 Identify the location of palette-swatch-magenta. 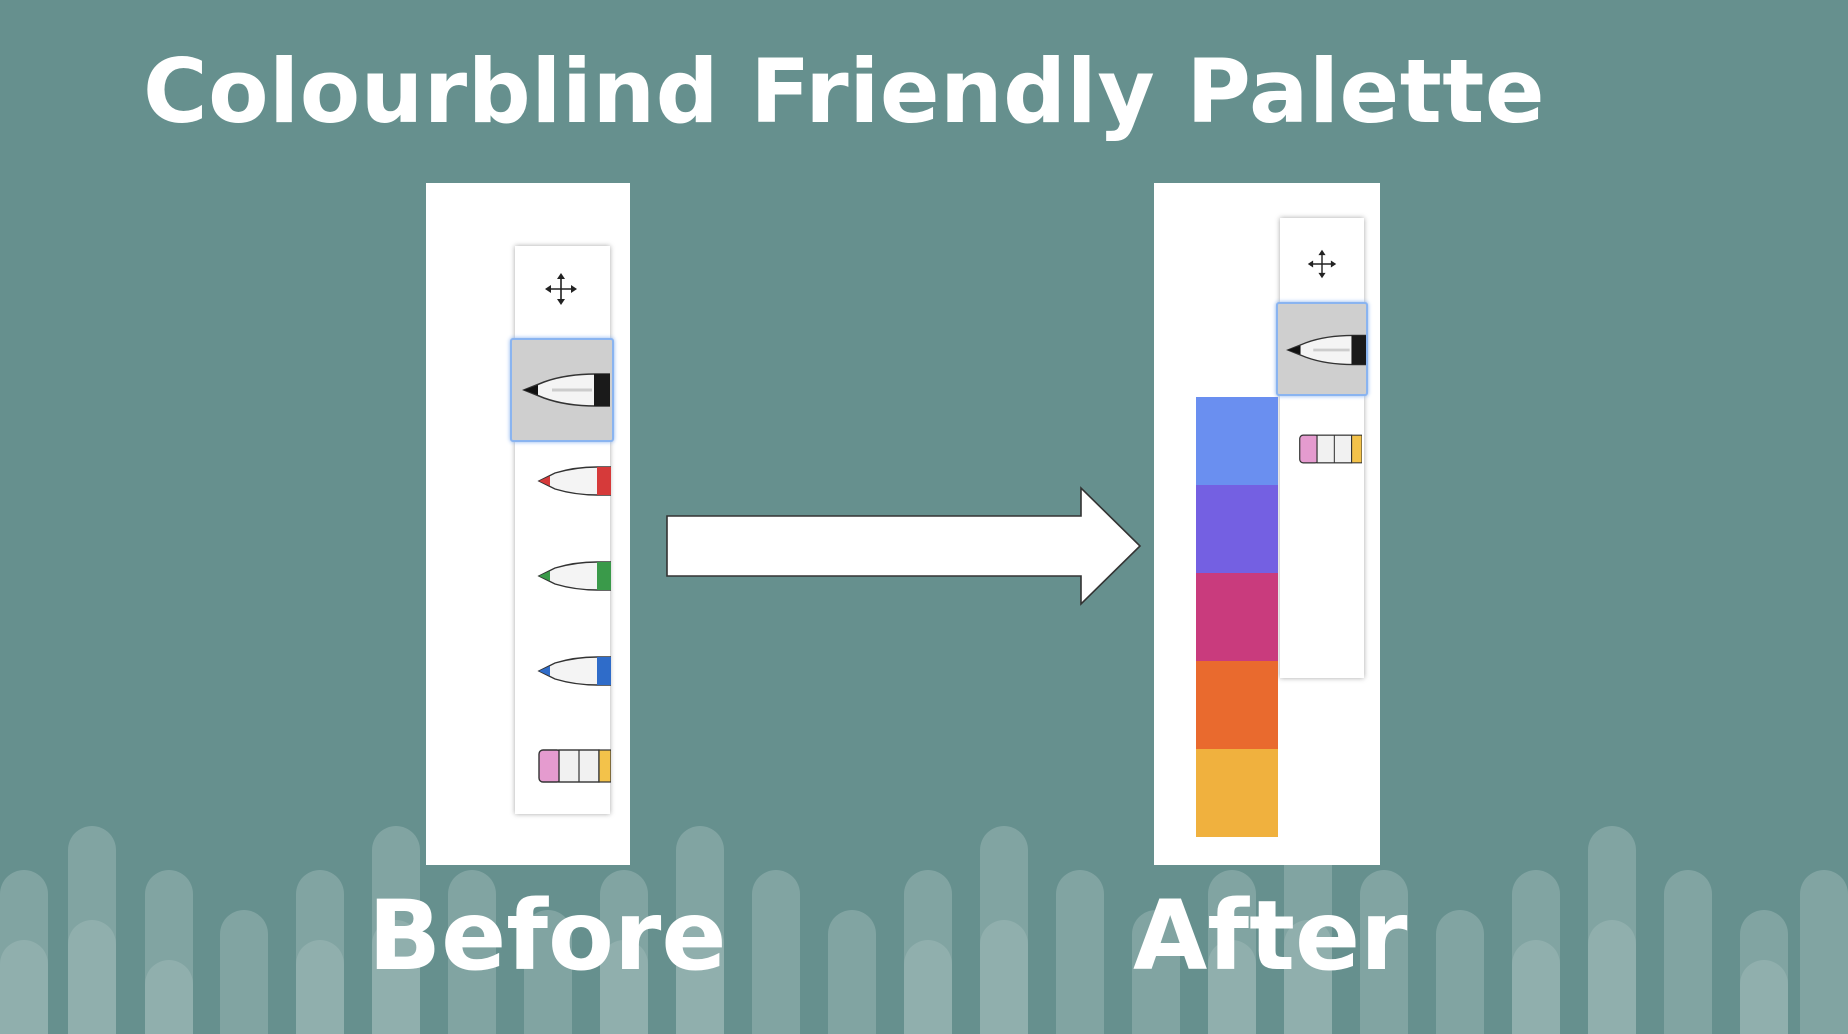
(1237, 617).